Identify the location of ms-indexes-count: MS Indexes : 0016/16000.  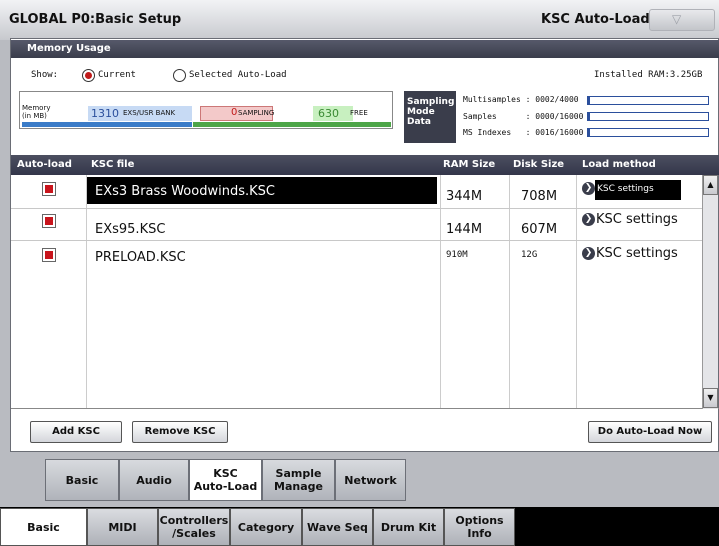
(523, 132).